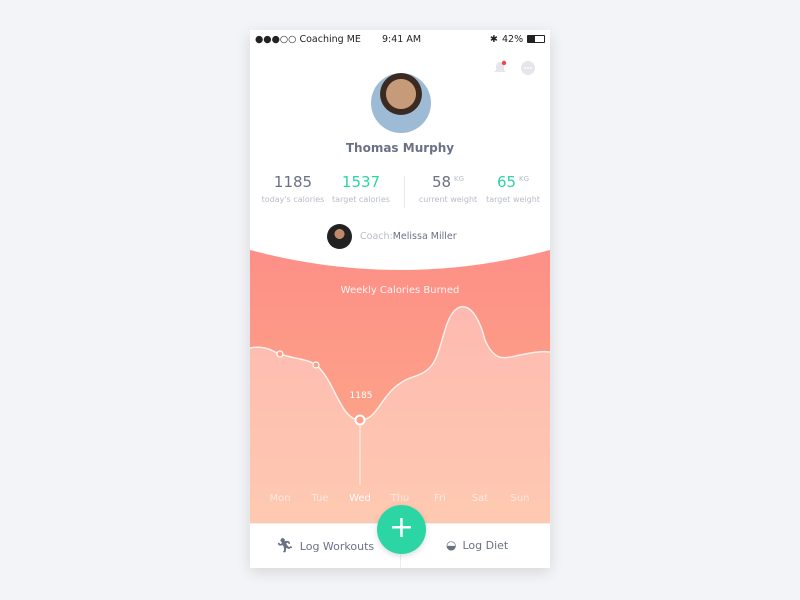 The image size is (800, 600). Describe the element at coordinates (448, 199) in the screenshot. I see `stat-label: current weight` at that location.